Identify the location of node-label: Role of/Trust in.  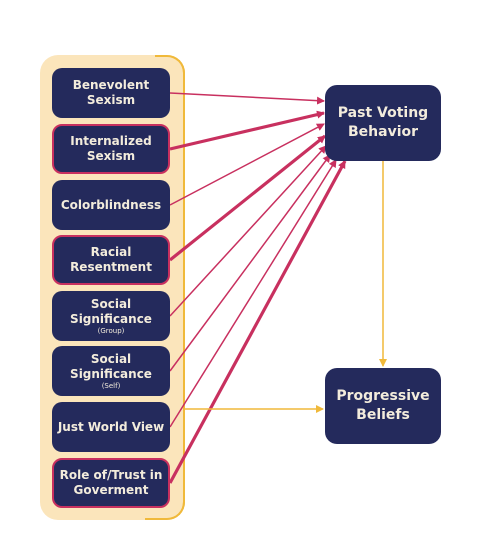
(111, 475).